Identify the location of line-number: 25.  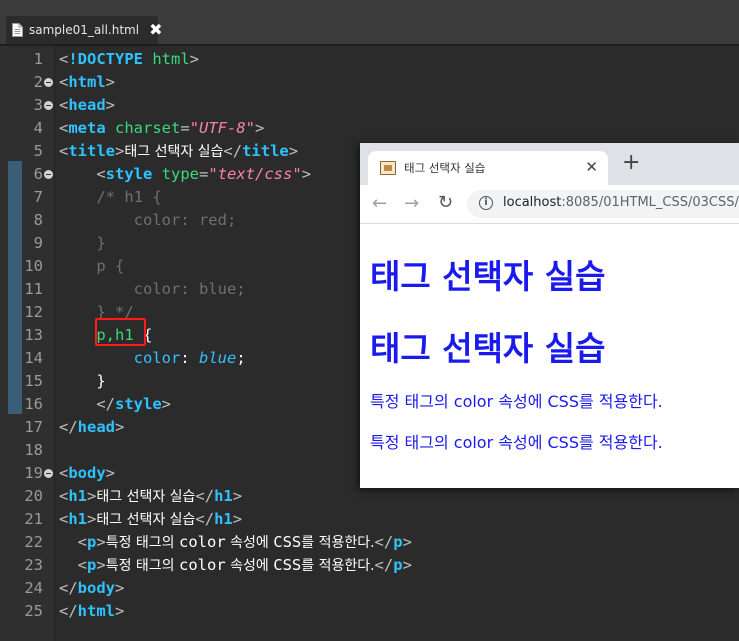
(33, 611).